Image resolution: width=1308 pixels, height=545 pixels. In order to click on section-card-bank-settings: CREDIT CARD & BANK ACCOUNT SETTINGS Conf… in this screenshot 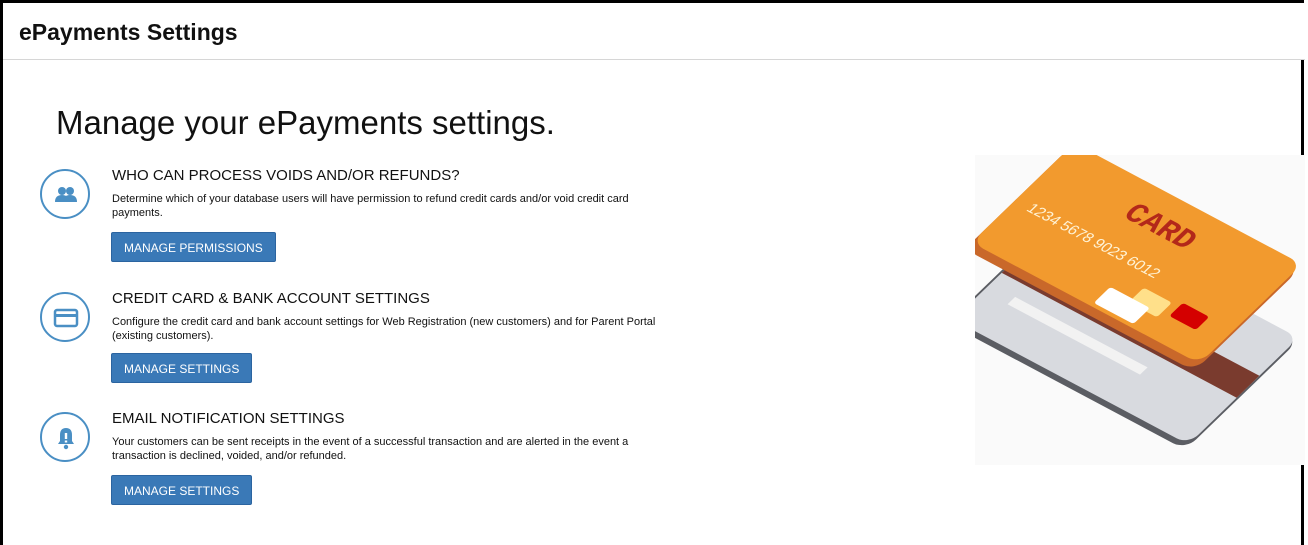, I will do `click(360, 340)`.